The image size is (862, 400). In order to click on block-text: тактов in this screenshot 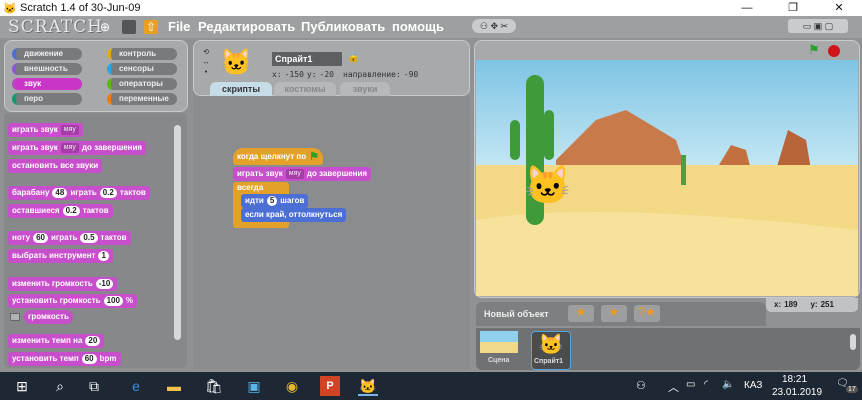, I will do `click(95, 210)`.